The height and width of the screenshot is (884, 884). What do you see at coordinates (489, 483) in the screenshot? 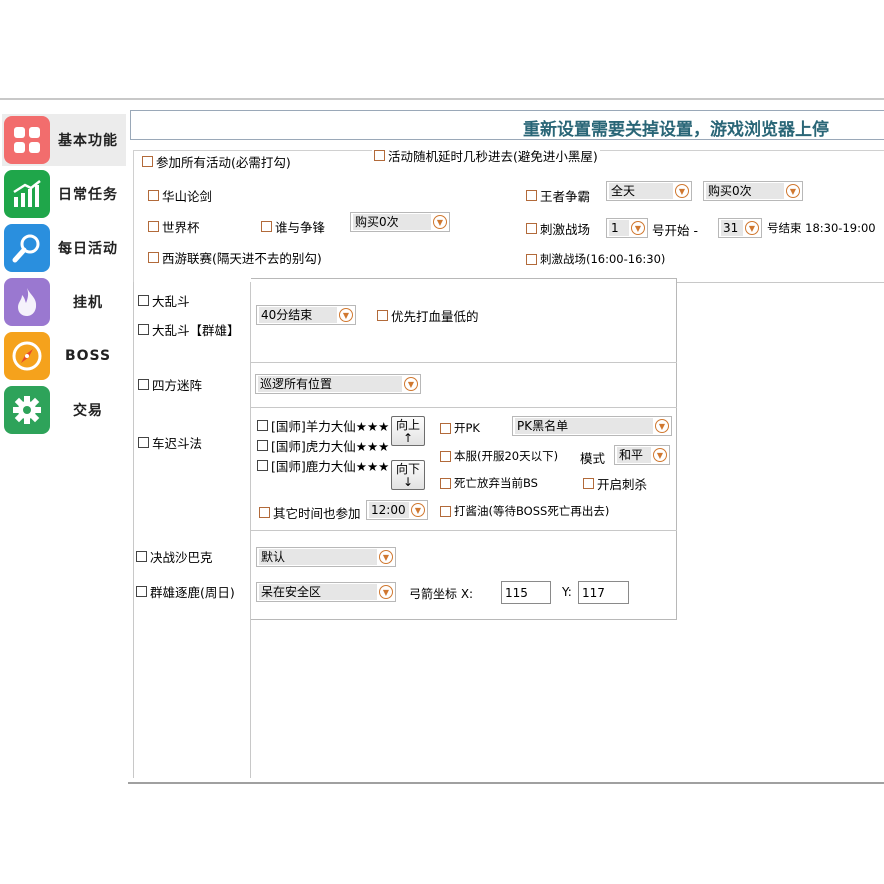
I see `death-quit-checkbox: 死亡放弃当前BS` at bounding box center [489, 483].